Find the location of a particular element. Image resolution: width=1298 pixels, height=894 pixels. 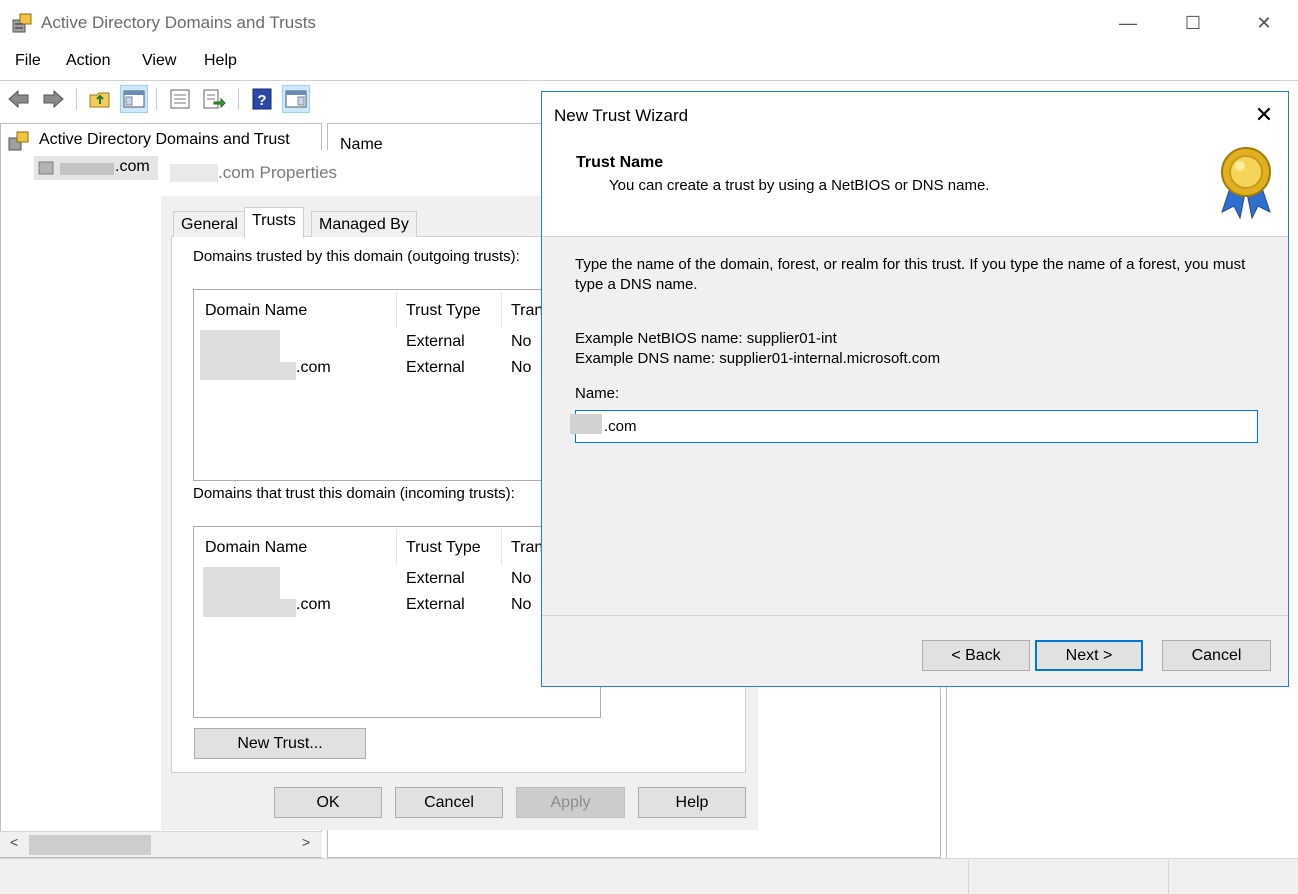

window-title: Active Directory Domains and Trusts is located at coordinates (178, 22).